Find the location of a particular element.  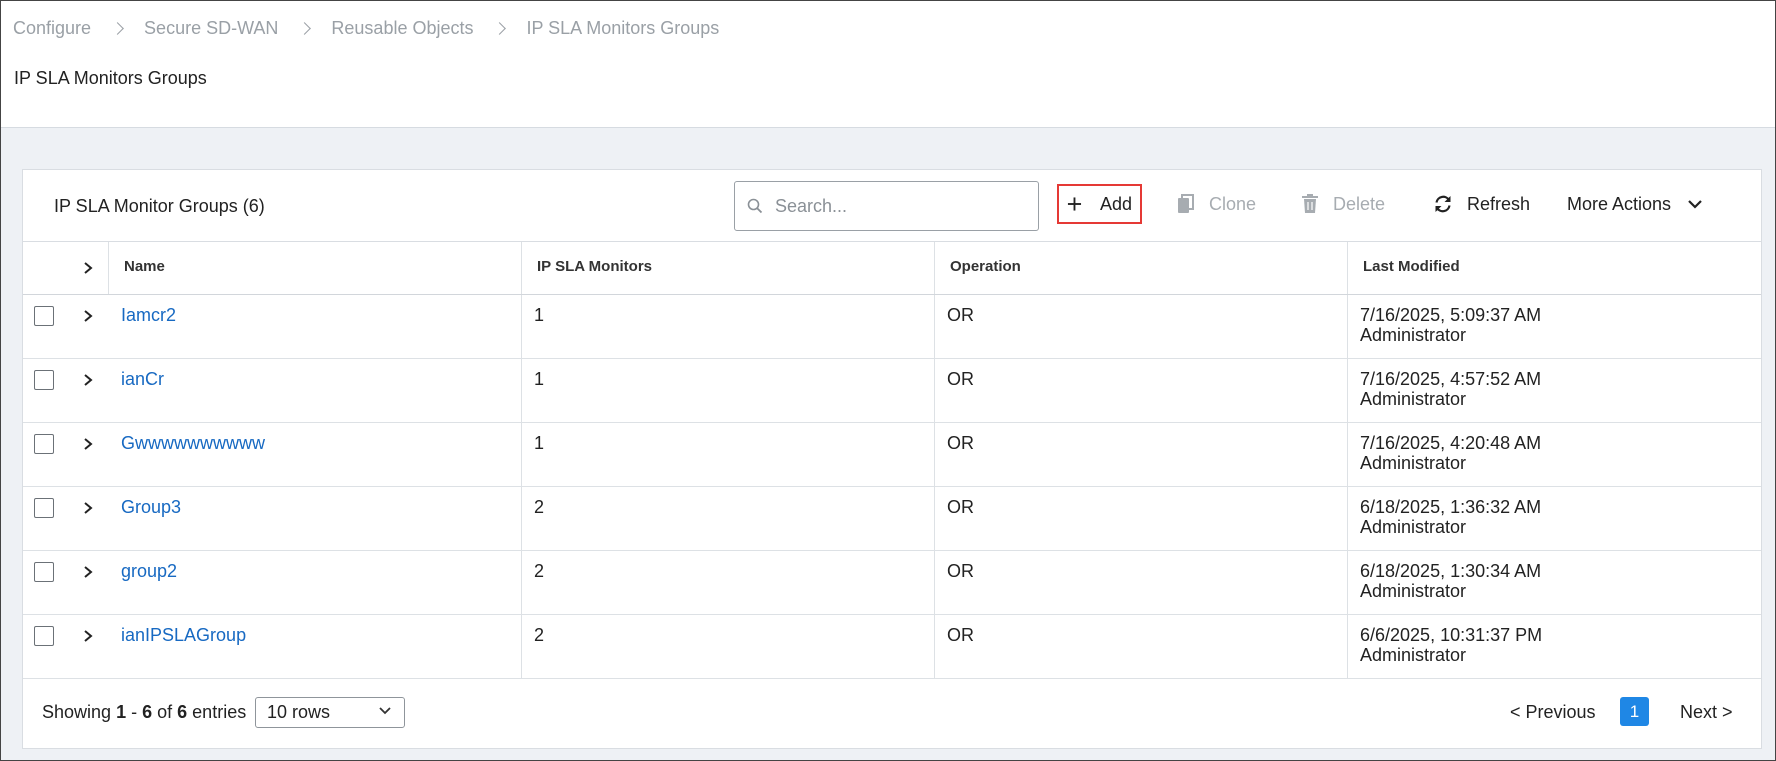

last-modified-date: 6/18/2025, 1:36:32 AM is located at coordinates (1451, 507).